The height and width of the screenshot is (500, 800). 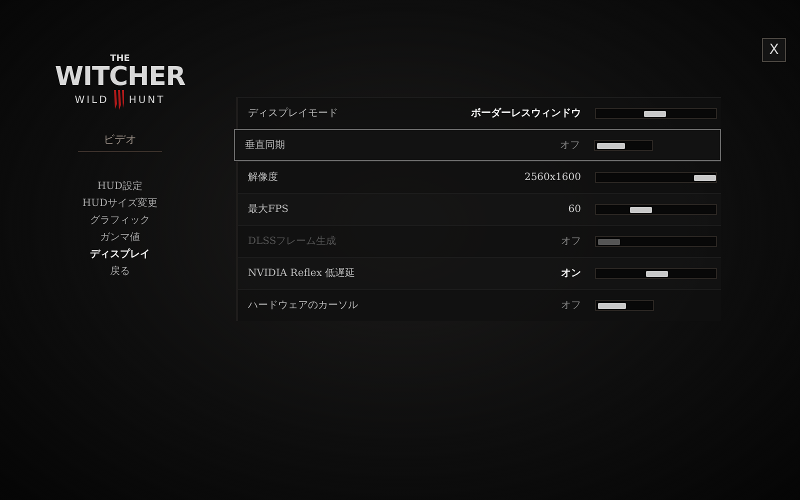 What do you see at coordinates (120, 271) in the screenshot?
I see `menu-item: 戻る` at bounding box center [120, 271].